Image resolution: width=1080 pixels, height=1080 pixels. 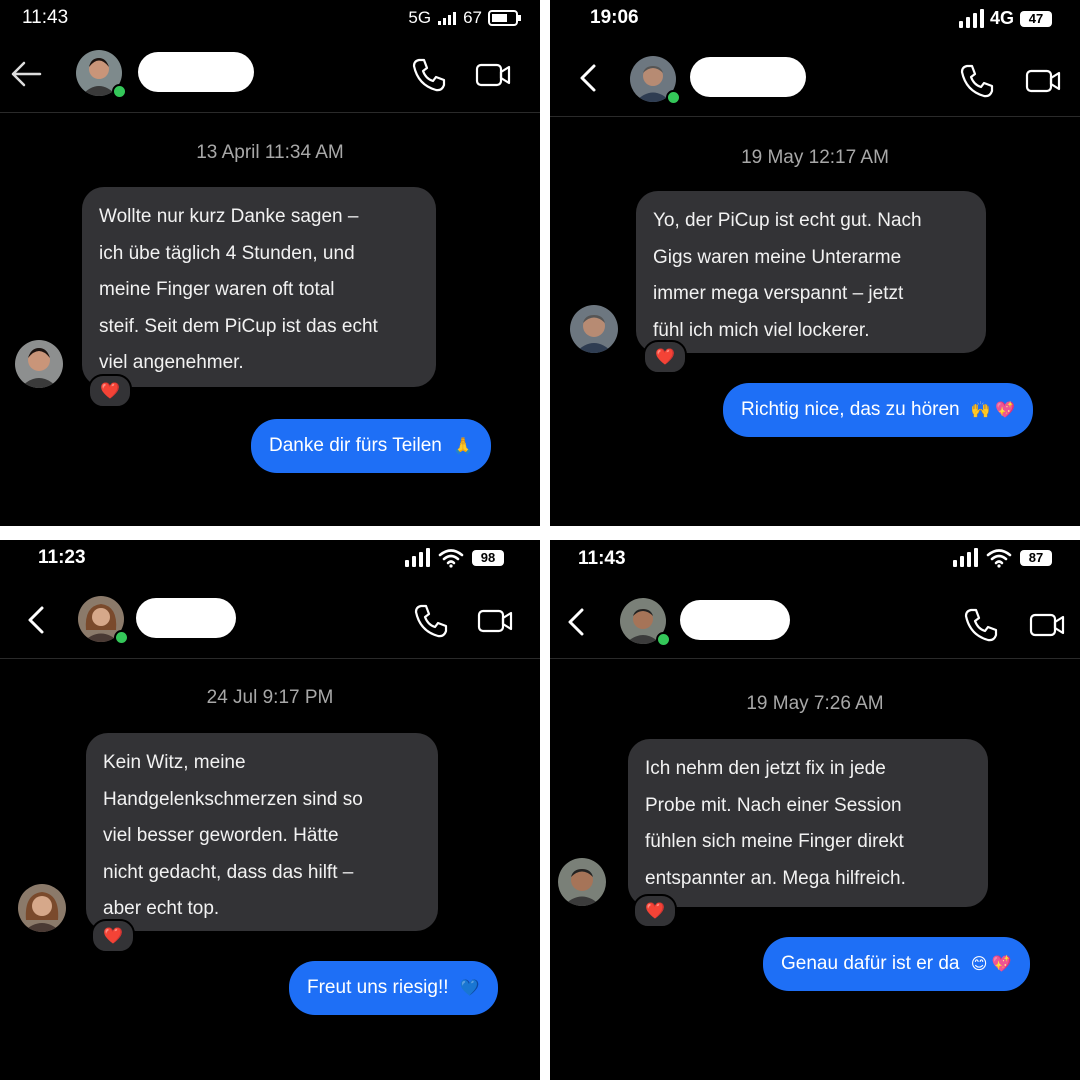 I want to click on message-timestamp: 24 Jul 9:17 PM, so click(x=270, y=697).